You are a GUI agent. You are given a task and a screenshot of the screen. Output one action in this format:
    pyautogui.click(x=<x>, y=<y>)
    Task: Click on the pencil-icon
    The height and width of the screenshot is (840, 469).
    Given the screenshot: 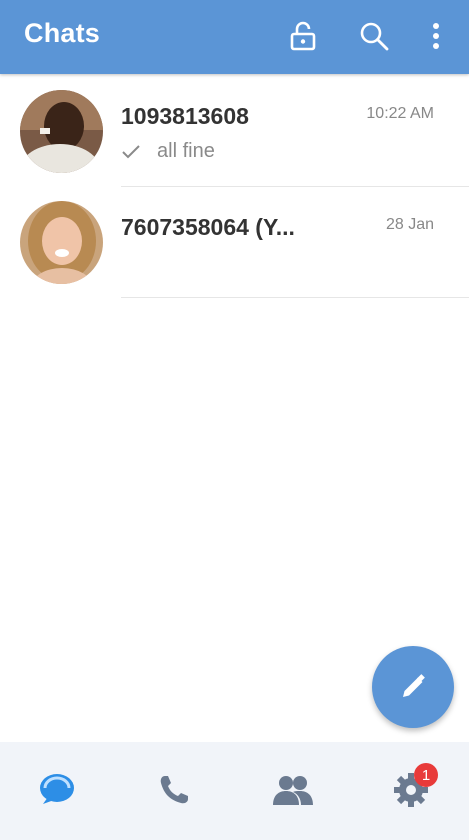 What is the action you would take?
    pyautogui.click(x=414, y=685)
    